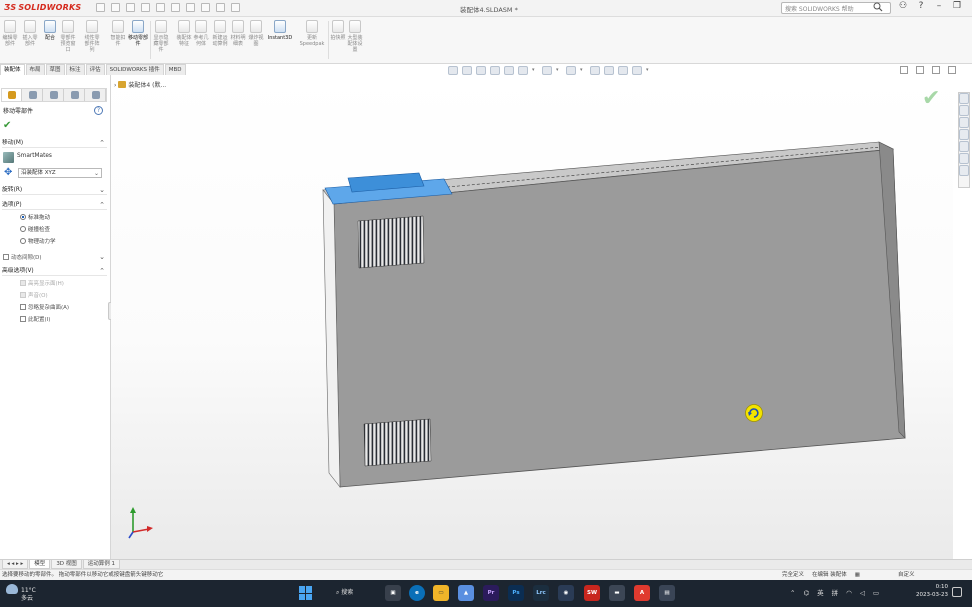 The height and width of the screenshot is (607, 972). I want to click on this-configuration-checkbox: 此配置(I), so click(35, 319).